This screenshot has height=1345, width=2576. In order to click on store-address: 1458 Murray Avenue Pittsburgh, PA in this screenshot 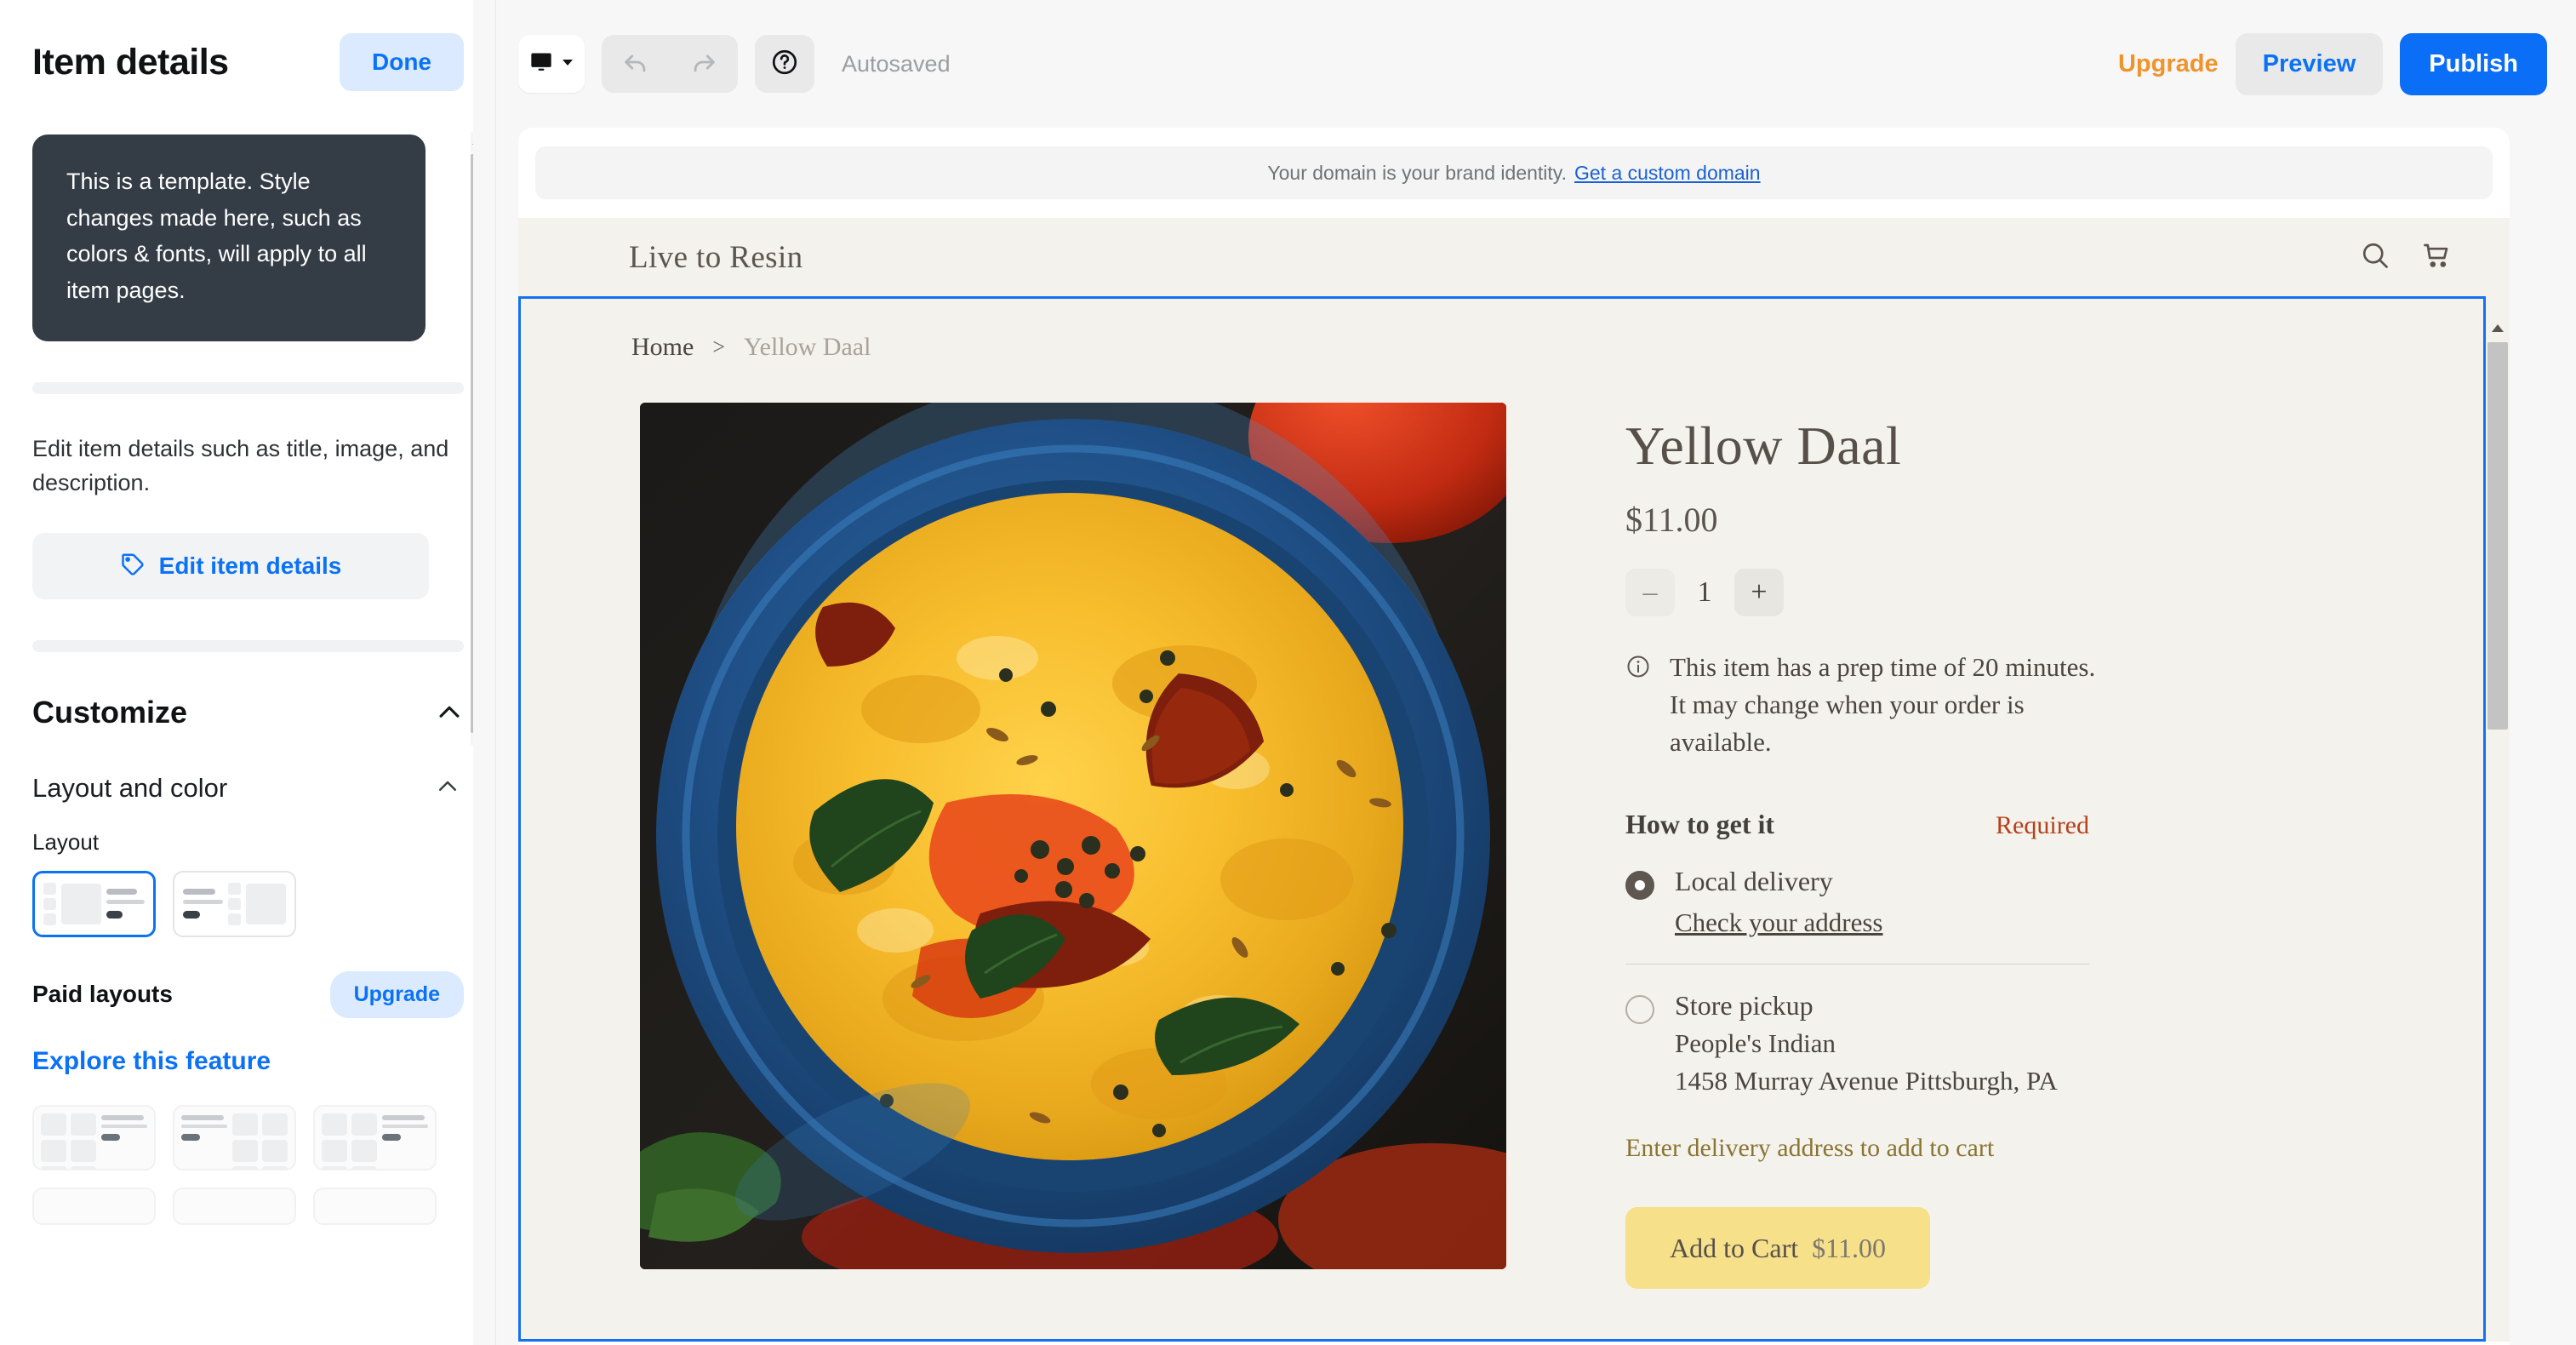, I will do `click(1866, 1081)`.